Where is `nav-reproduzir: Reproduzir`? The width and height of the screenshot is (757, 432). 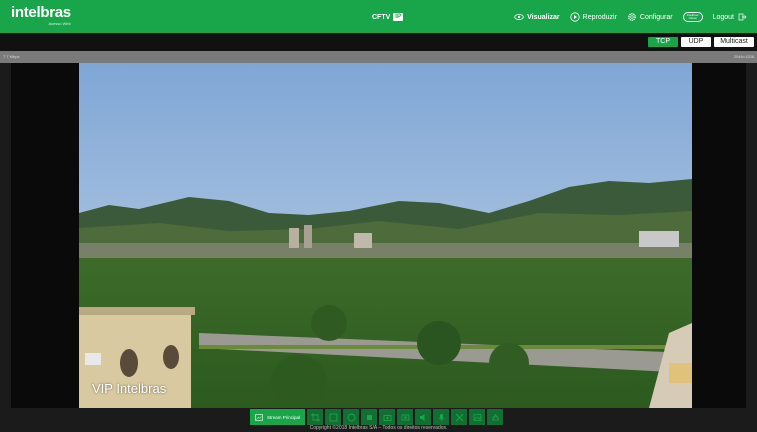 nav-reproduzir: Reproduzir is located at coordinates (593, 17).